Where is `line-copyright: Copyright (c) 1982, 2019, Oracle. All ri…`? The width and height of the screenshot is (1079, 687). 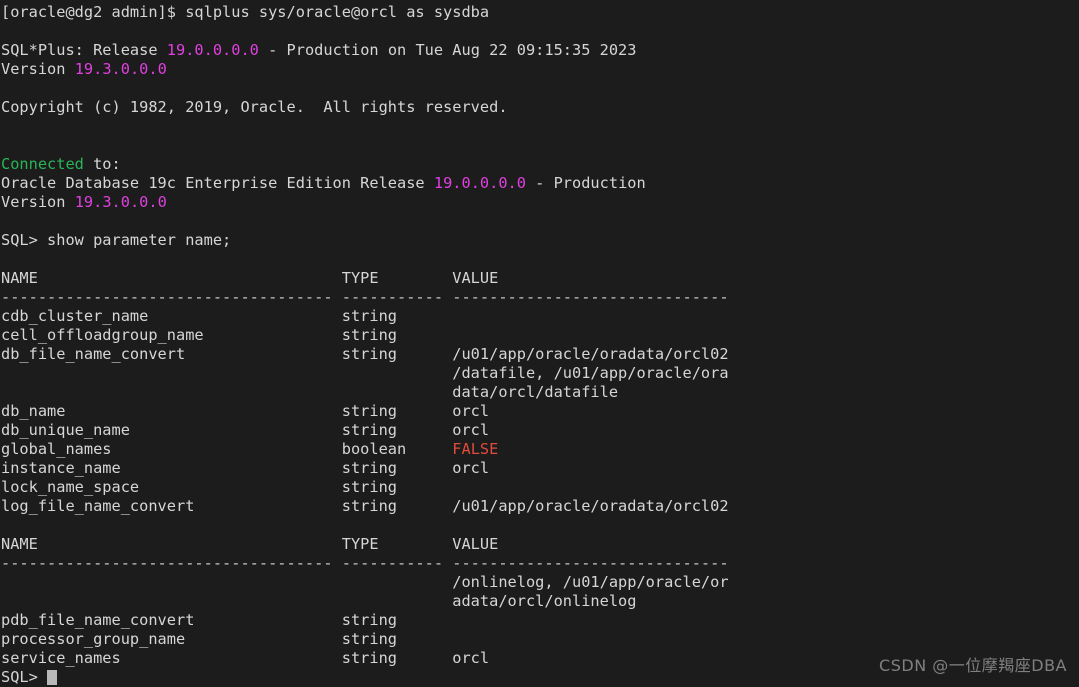 line-copyright: Copyright (c) 1982, 2019, Oracle. All ri… is located at coordinates (539, 107).